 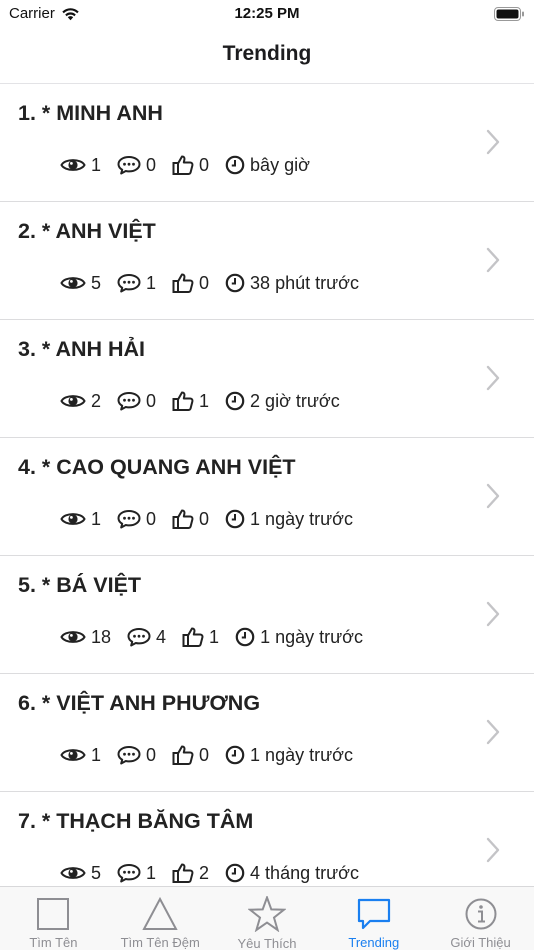 I want to click on tab-tim-ten-dem: Tìm Tên Đệm, so click(x=160, y=918).